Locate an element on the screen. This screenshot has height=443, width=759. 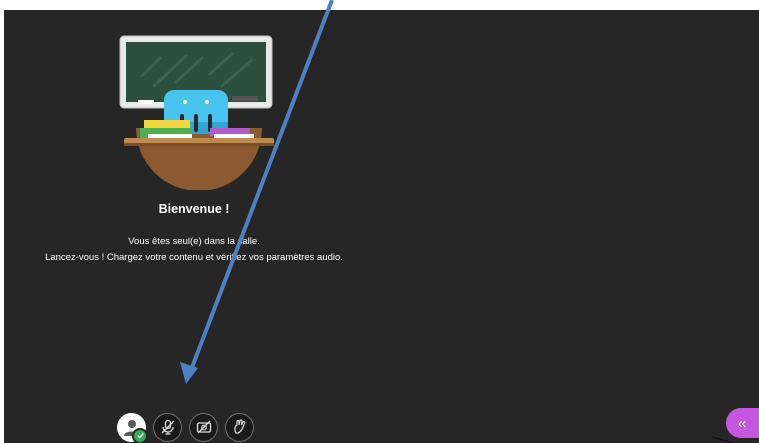
double-chevron-left-icon: « is located at coordinates (742, 423).